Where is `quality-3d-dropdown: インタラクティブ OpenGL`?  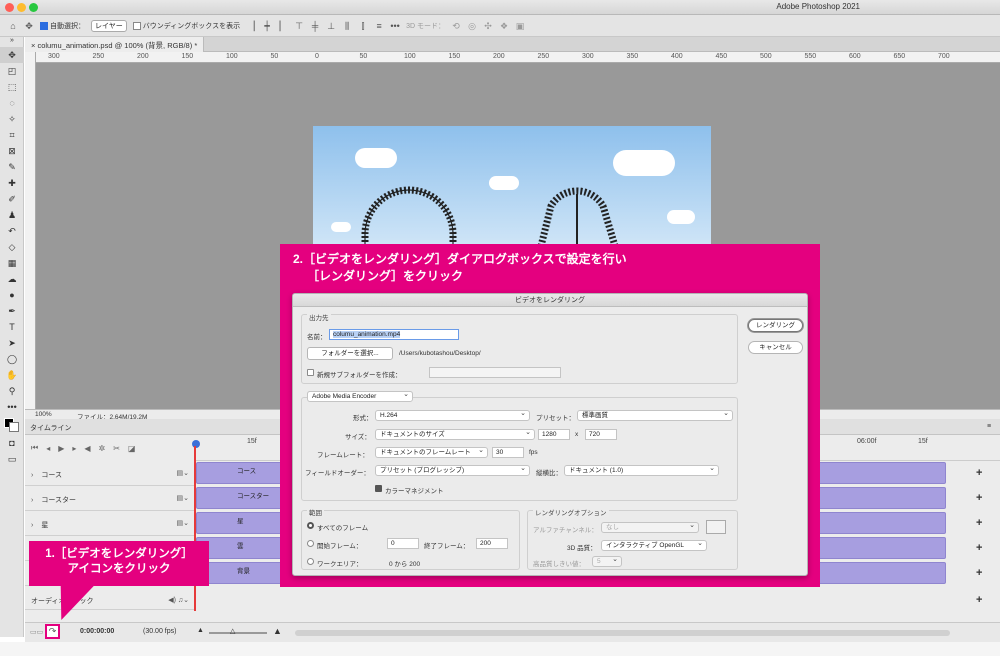 quality-3d-dropdown: インタラクティブ OpenGL is located at coordinates (654, 545).